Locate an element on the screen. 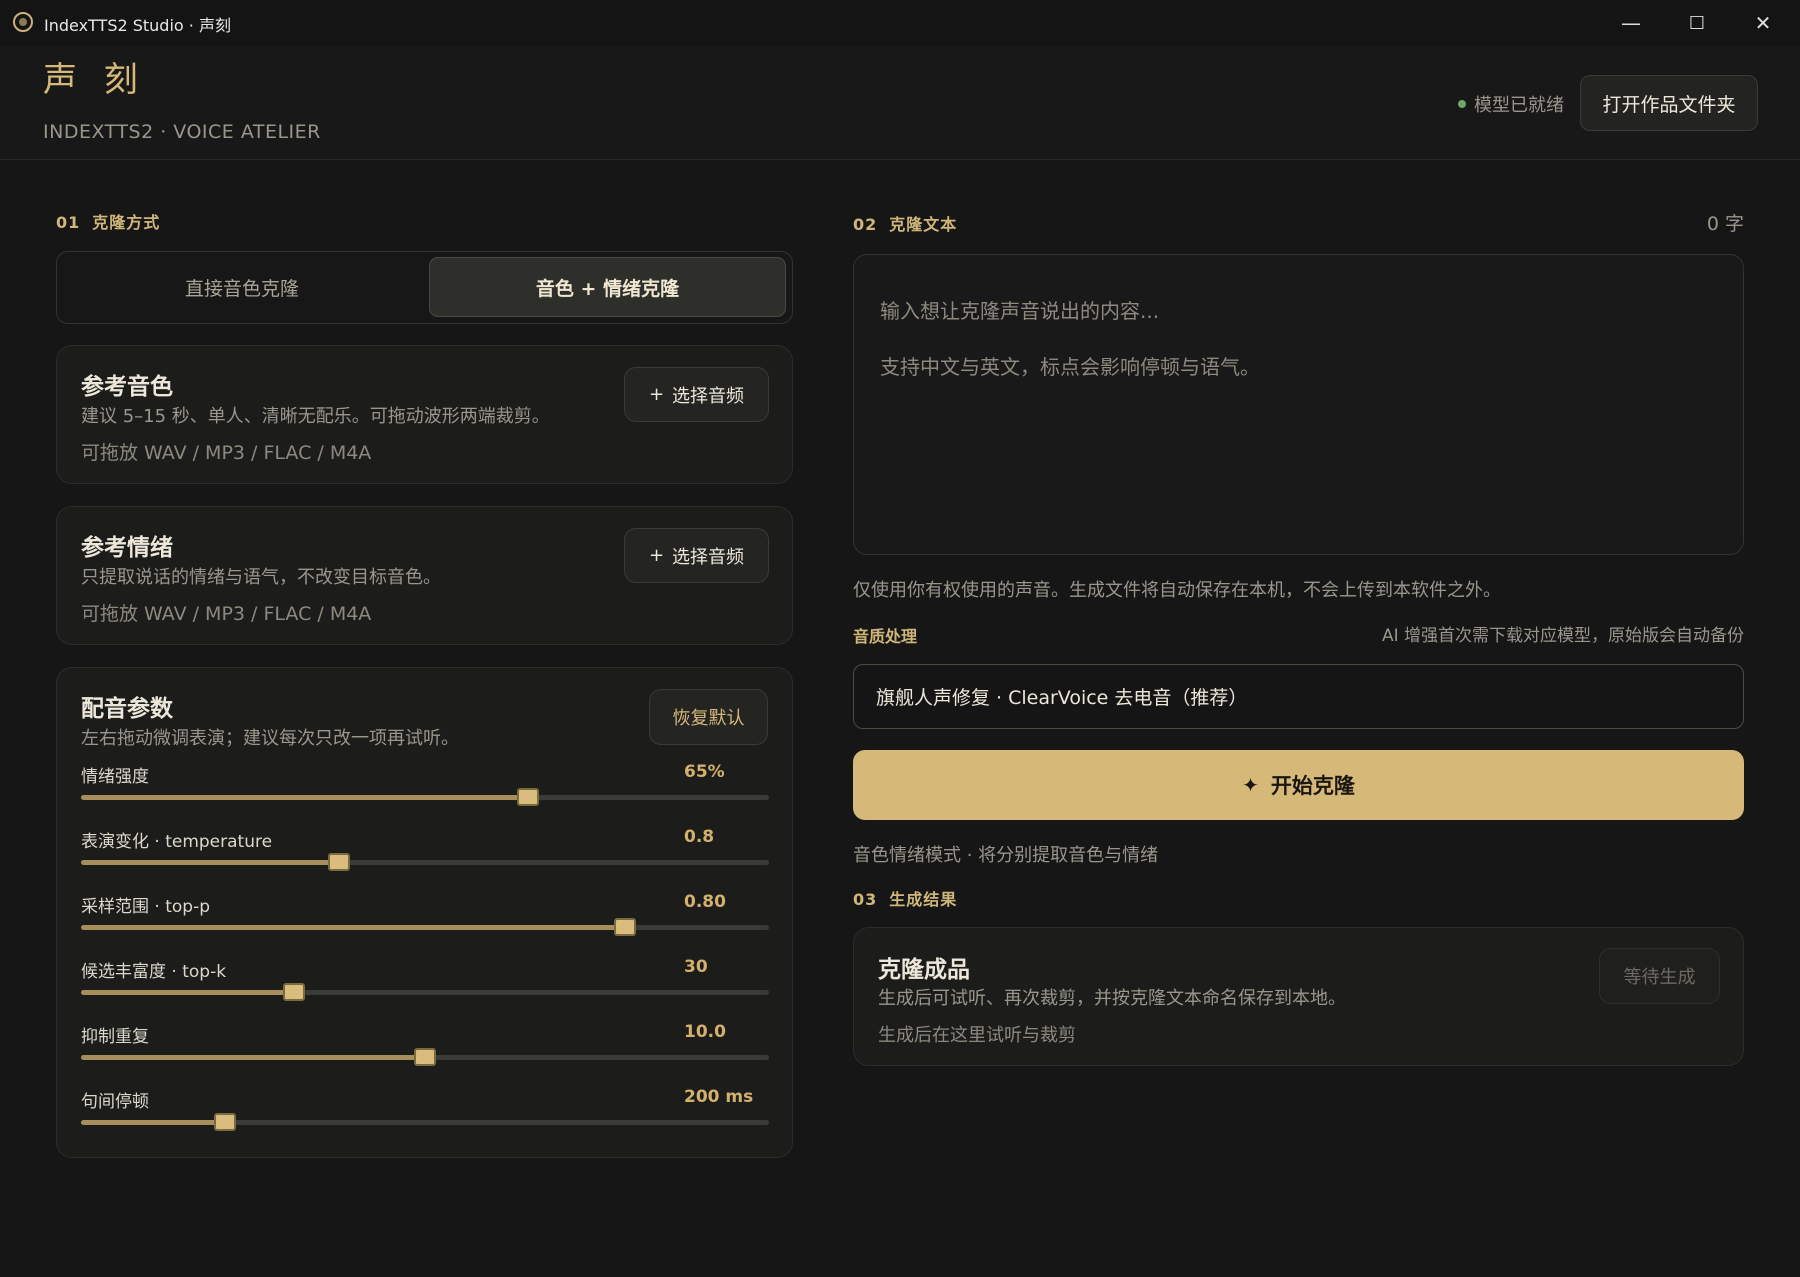  section-number: 03 is located at coordinates (865, 899).